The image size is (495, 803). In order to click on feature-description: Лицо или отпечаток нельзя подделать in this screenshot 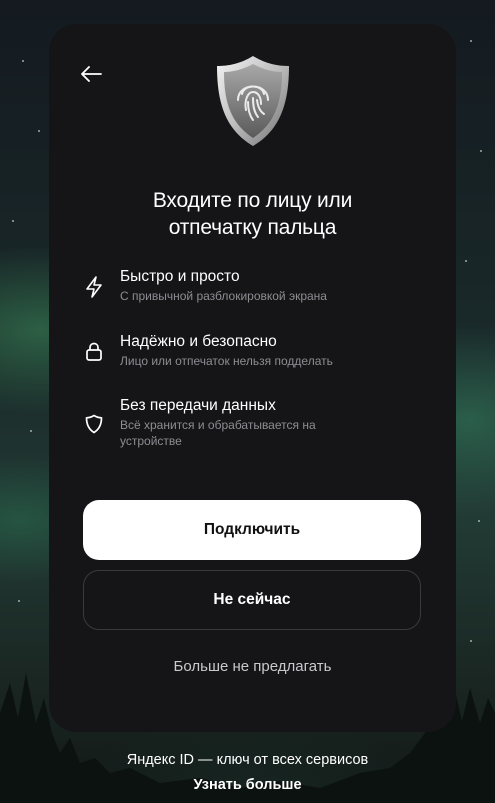, I will do `click(226, 361)`.